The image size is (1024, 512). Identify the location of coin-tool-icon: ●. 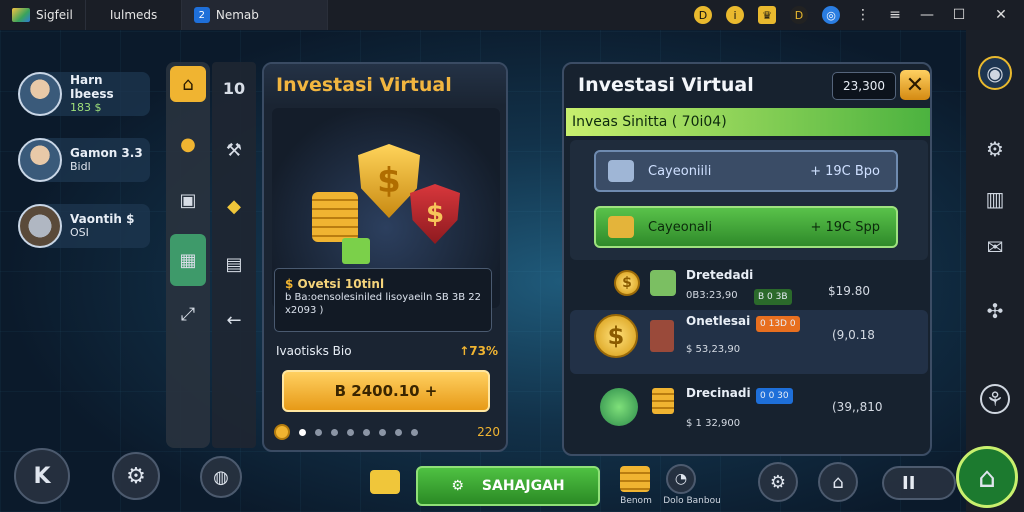
(188, 144).